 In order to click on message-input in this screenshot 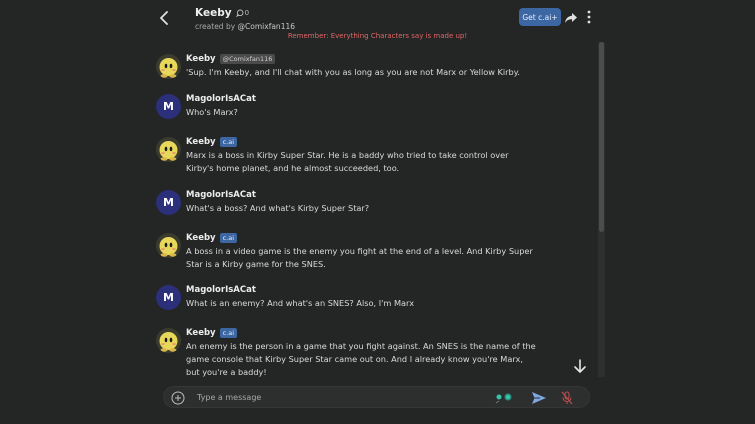, I will do `click(322, 397)`.